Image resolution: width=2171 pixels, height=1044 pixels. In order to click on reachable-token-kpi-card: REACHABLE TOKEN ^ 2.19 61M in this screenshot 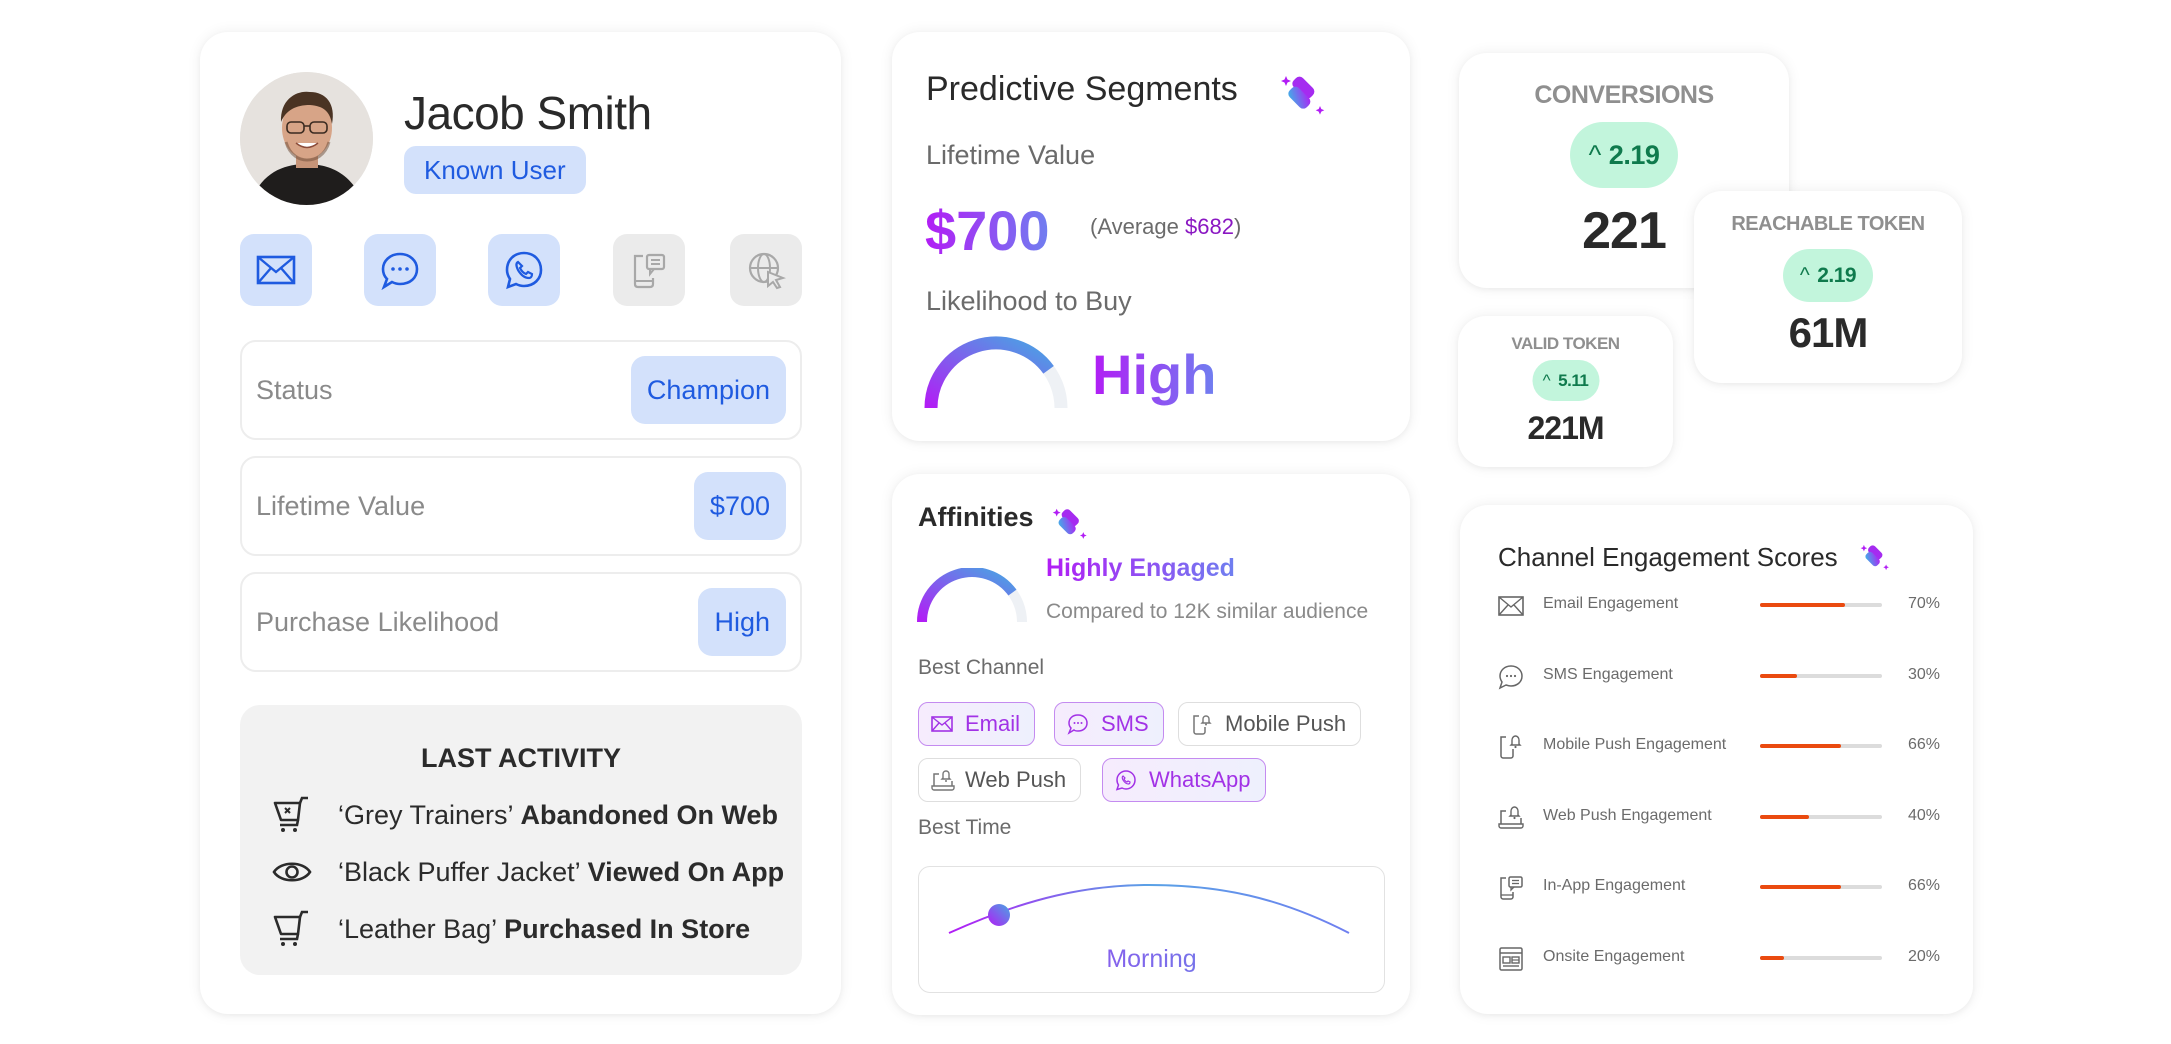, I will do `click(1828, 287)`.